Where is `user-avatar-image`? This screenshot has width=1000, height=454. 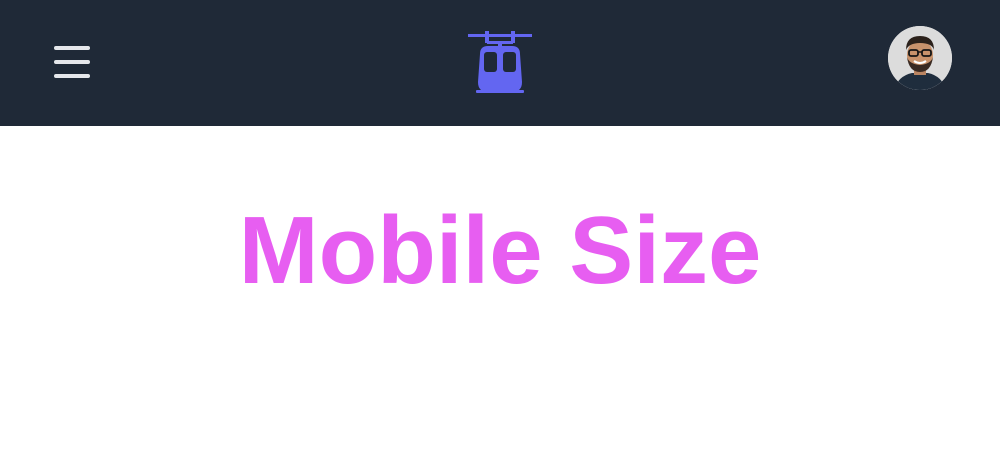
user-avatar-image is located at coordinates (920, 58).